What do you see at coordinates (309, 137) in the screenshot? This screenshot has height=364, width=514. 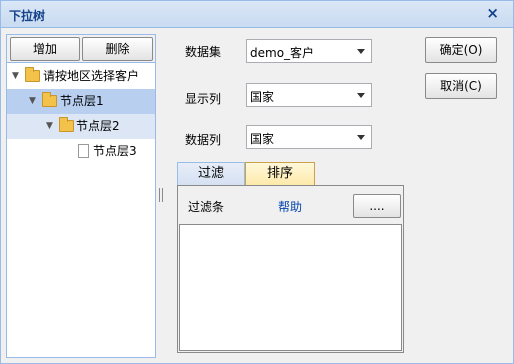 I see `data-column-select: 国家` at bounding box center [309, 137].